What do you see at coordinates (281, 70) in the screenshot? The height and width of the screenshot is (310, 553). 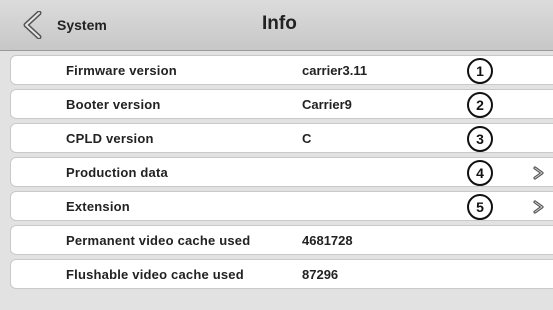 I see `row-firmware-version: Firmware version carrier3.11 1` at bounding box center [281, 70].